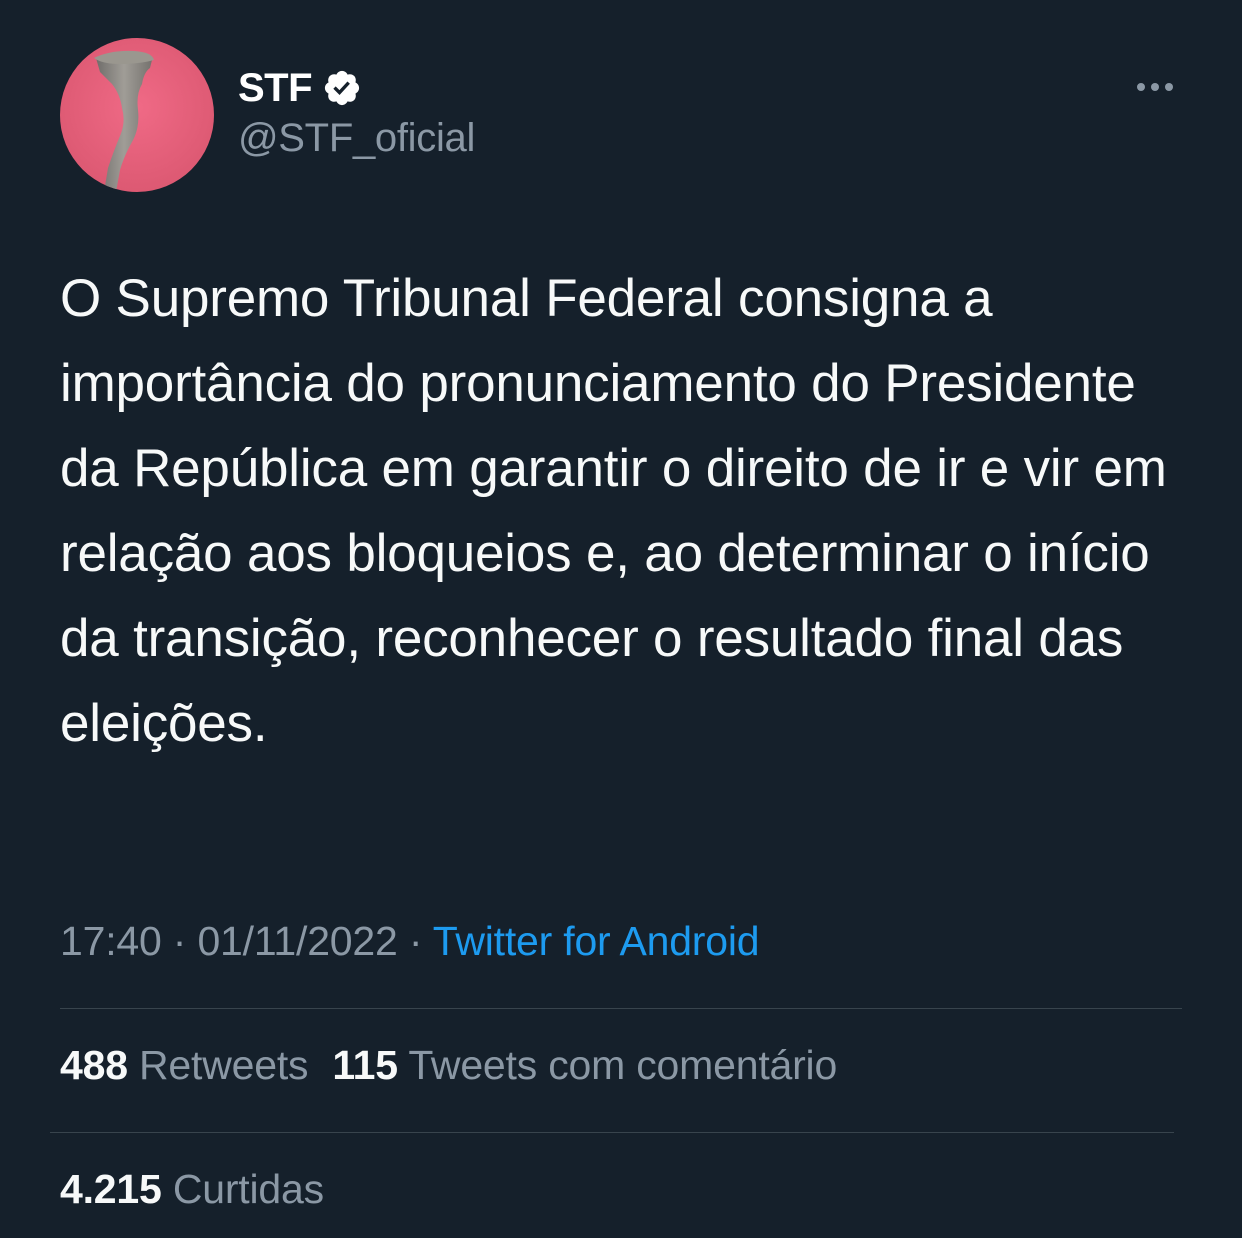  Describe the element at coordinates (356, 138) in the screenshot. I see `author-handle: @STF_oficial` at that location.